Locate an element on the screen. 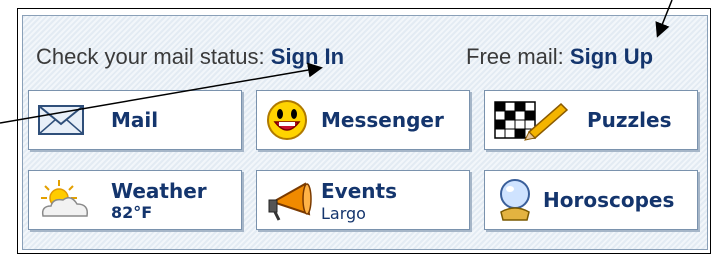 Image resolution: width=715 pixels, height=258 pixels. free-mail-row: Free mail: Sign Up is located at coordinates (559, 57).